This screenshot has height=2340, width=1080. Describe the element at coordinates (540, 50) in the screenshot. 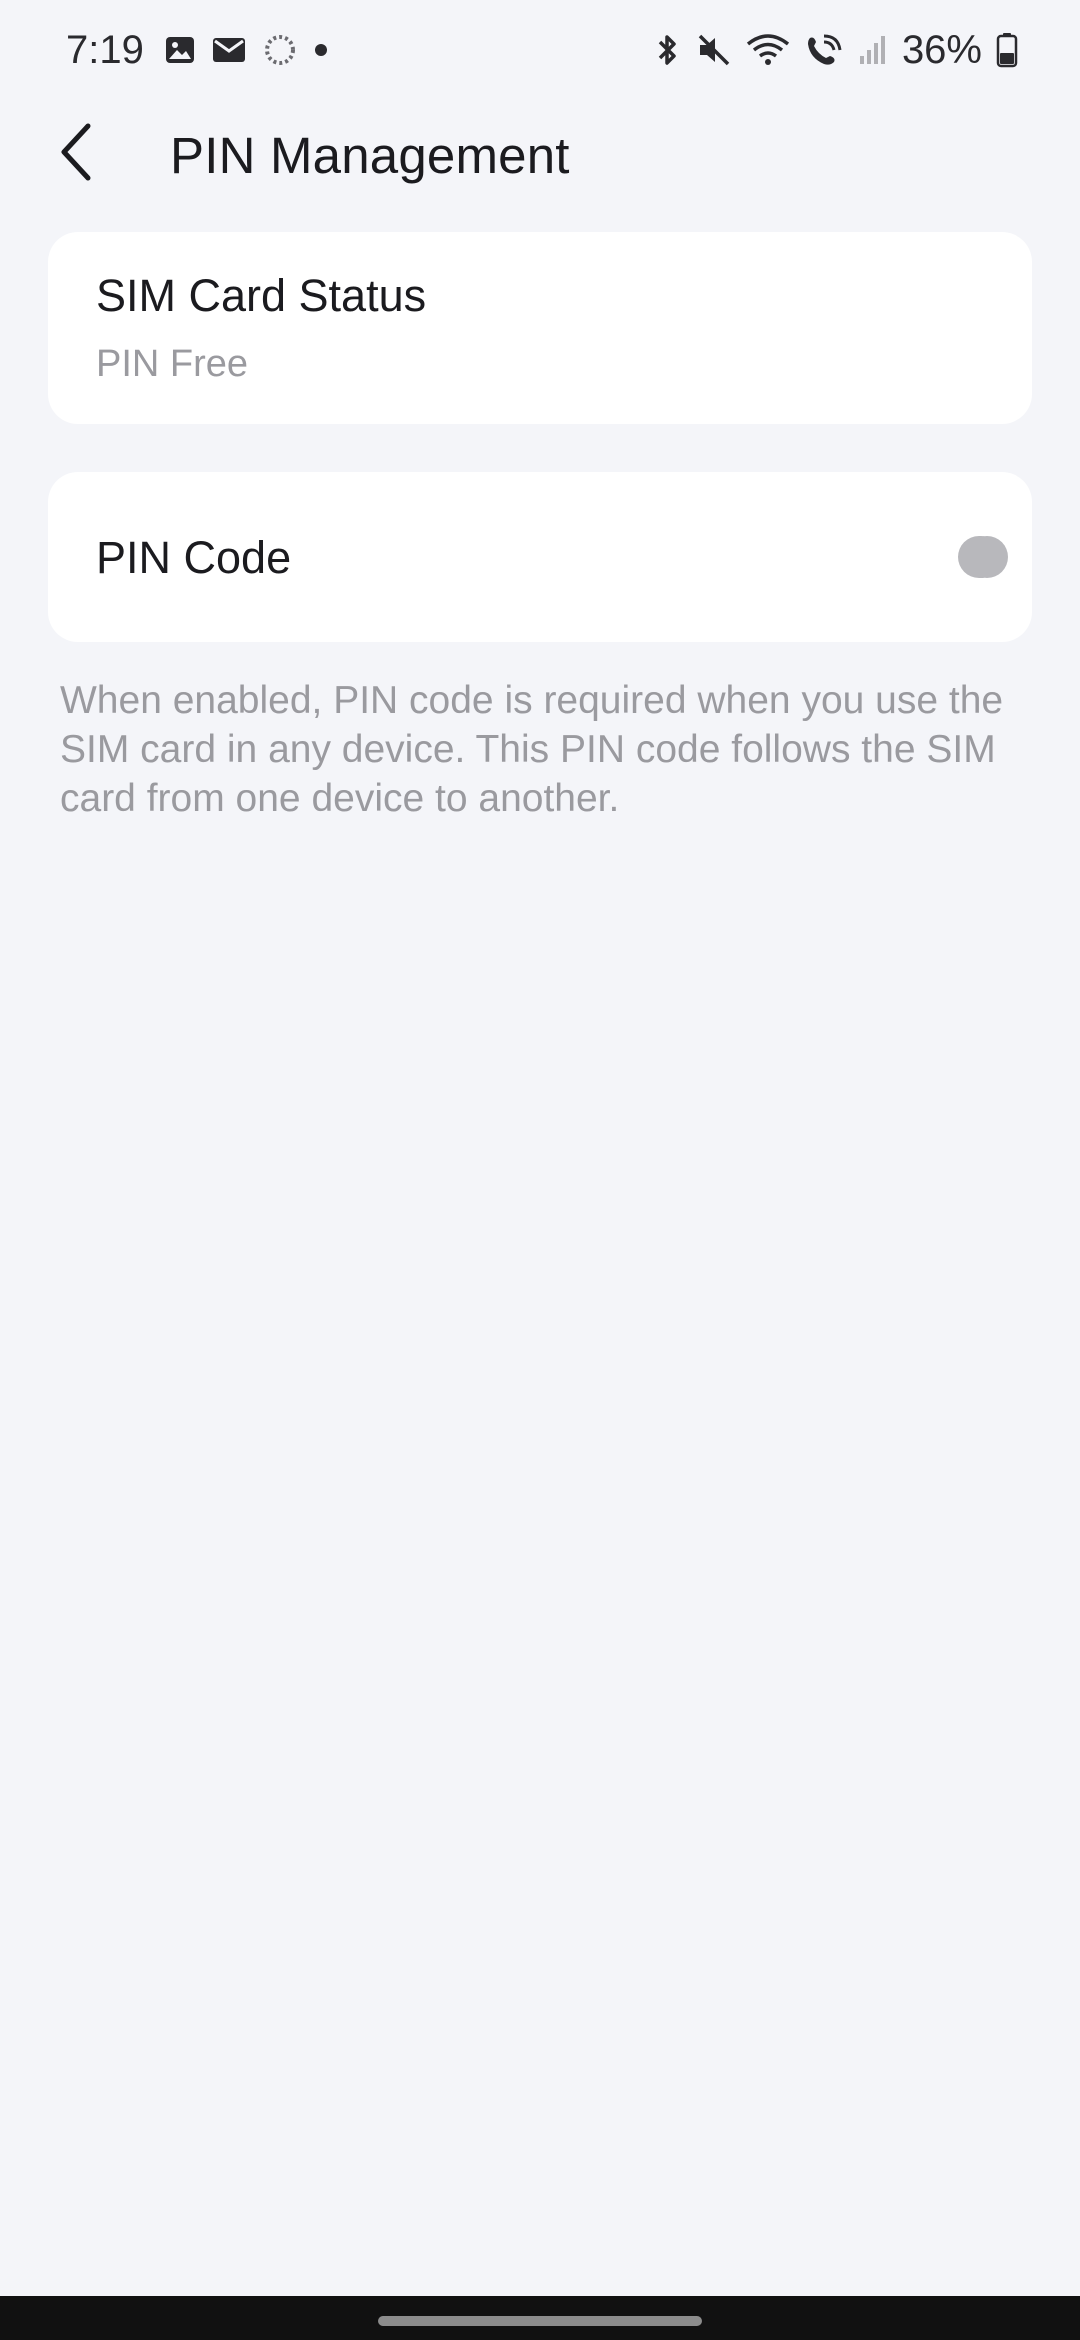

I see `status-bar: 7:19 36%` at that location.